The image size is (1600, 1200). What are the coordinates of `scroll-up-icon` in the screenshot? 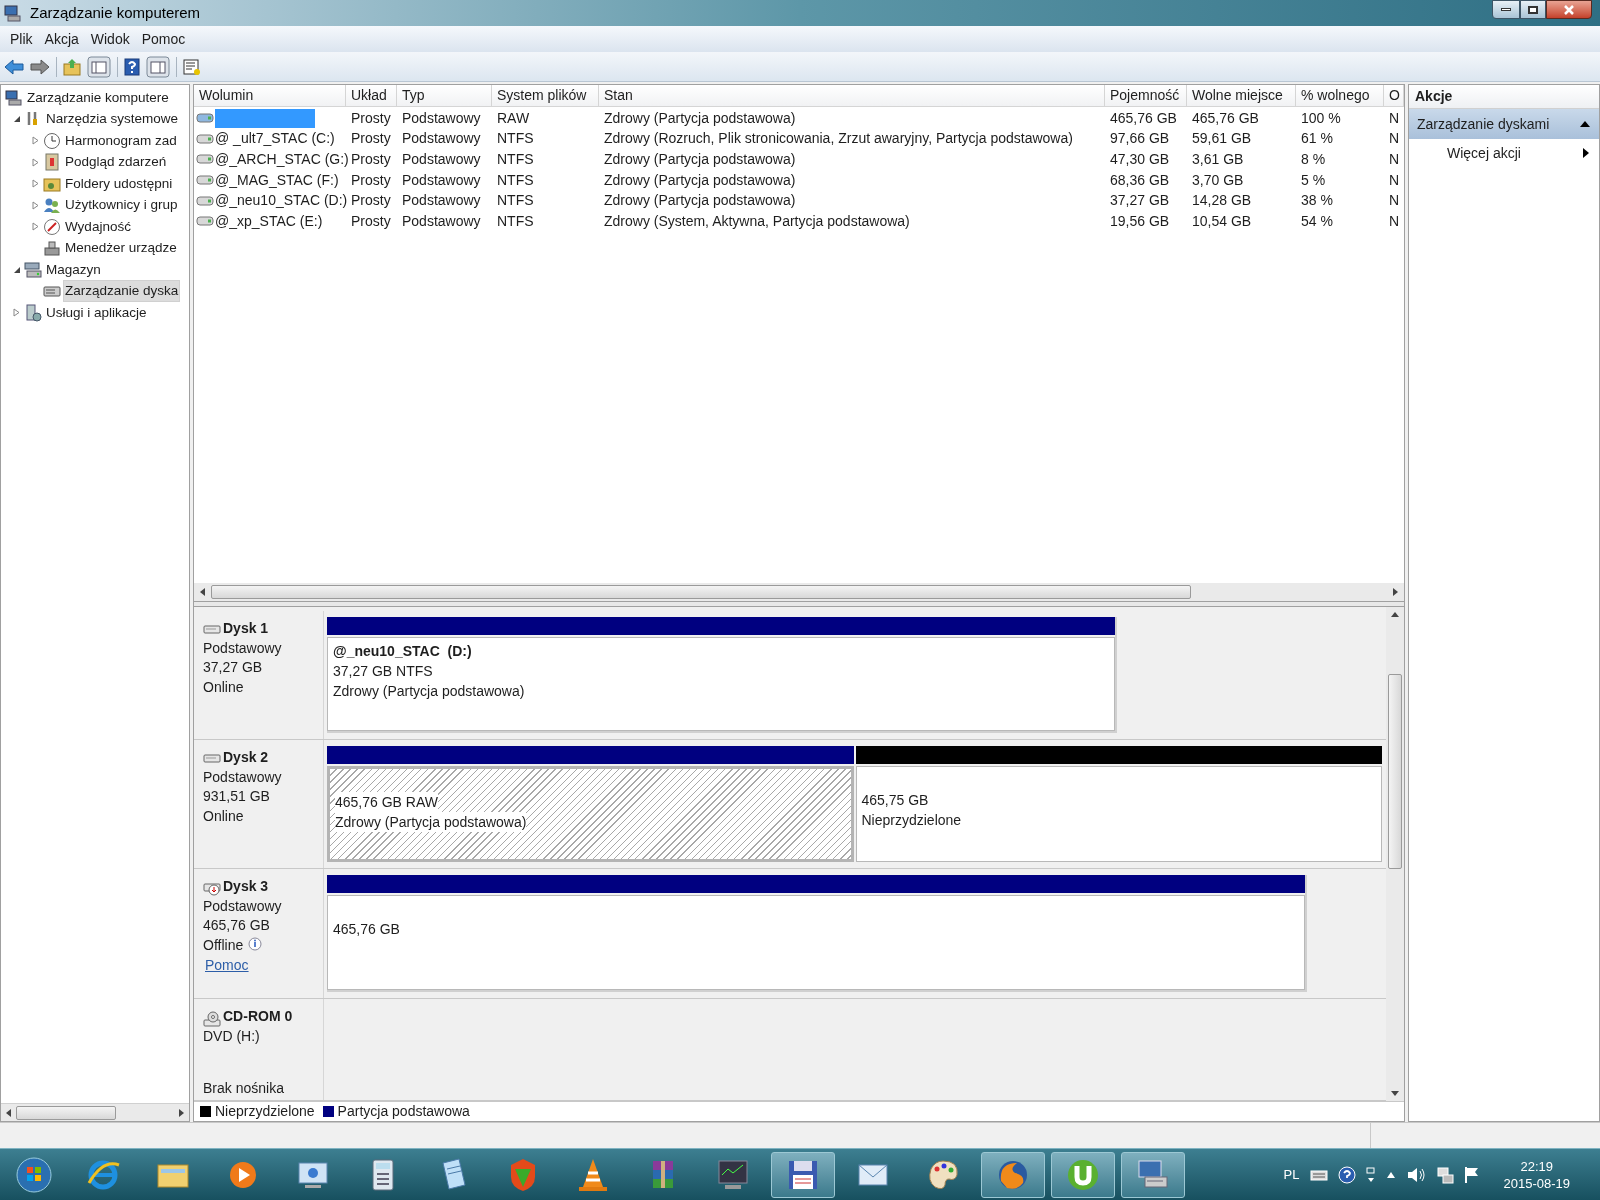 It's located at (1395, 614).